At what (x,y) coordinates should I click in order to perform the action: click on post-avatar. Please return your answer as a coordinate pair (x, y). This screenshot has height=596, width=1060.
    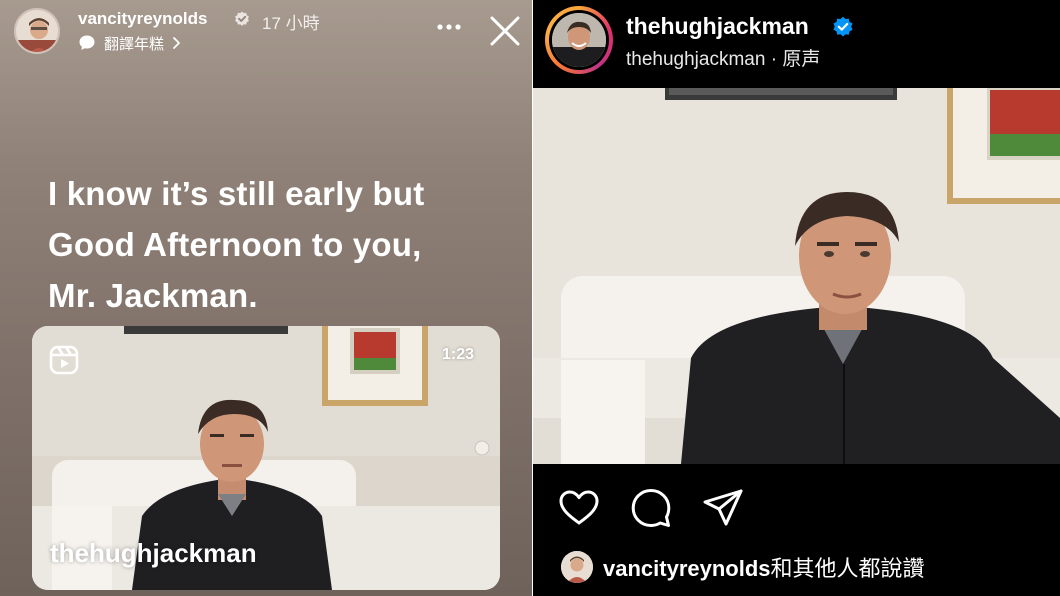
    Looking at the image, I should click on (579, 40).